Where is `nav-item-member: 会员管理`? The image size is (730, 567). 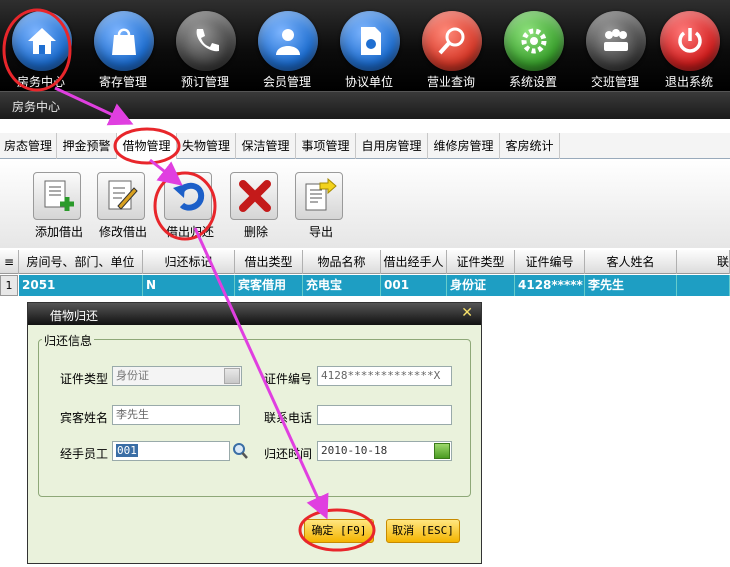 nav-item-member: 会员管理 is located at coordinates (287, 45).